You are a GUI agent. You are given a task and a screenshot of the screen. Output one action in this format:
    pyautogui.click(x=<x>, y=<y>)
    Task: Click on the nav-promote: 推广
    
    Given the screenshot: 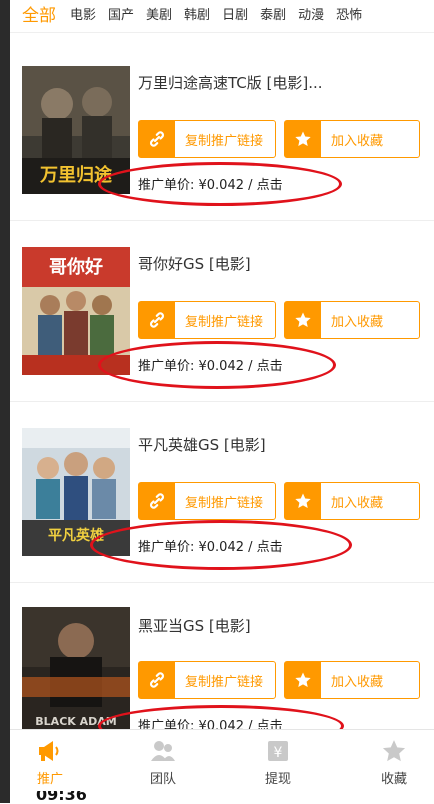 What is the action you would take?
    pyautogui.click(x=50, y=765)
    